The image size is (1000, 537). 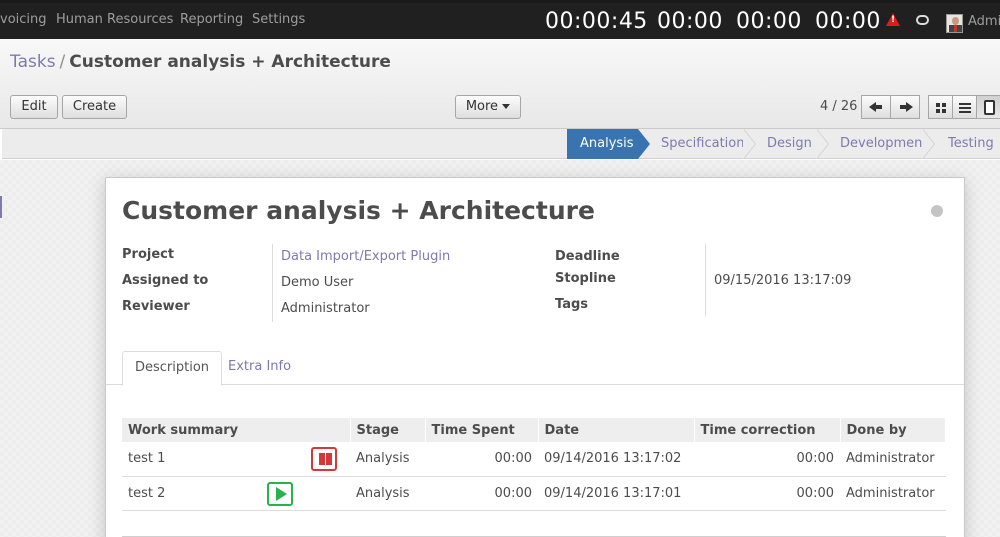 I want to click on breadcrumb: Tasks / Customer analysis + Architecture, so click(x=200, y=62).